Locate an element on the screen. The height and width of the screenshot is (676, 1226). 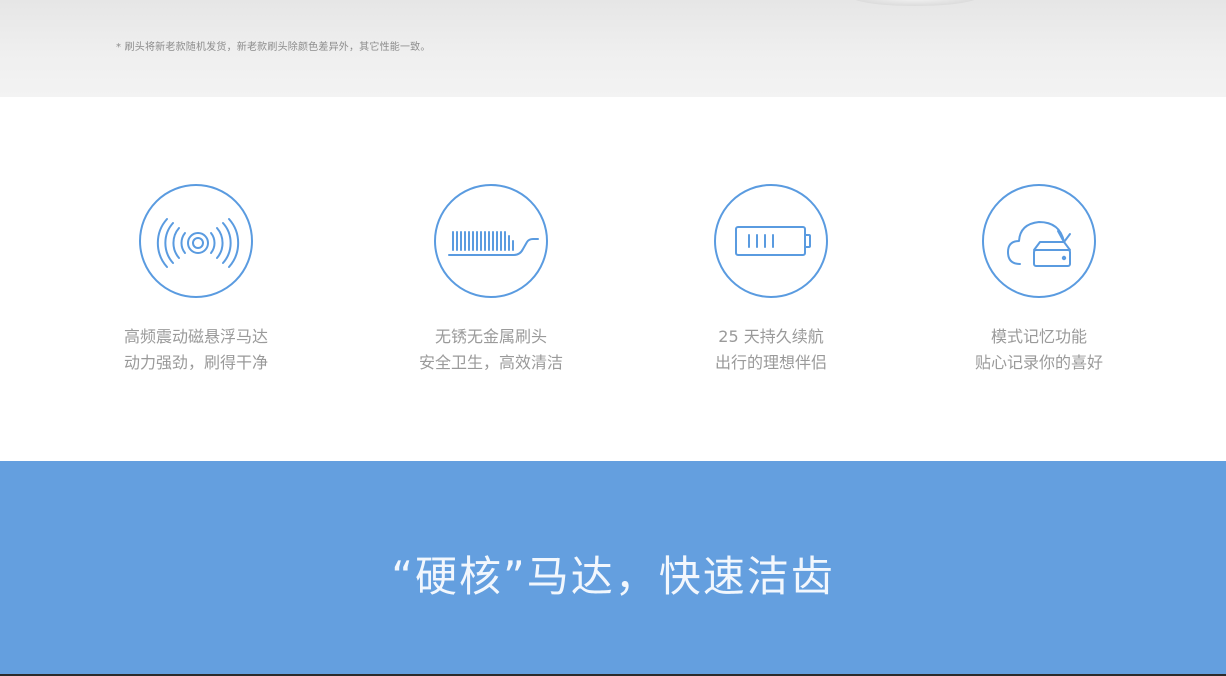
cloud-memory-icon is located at coordinates (1039, 244).